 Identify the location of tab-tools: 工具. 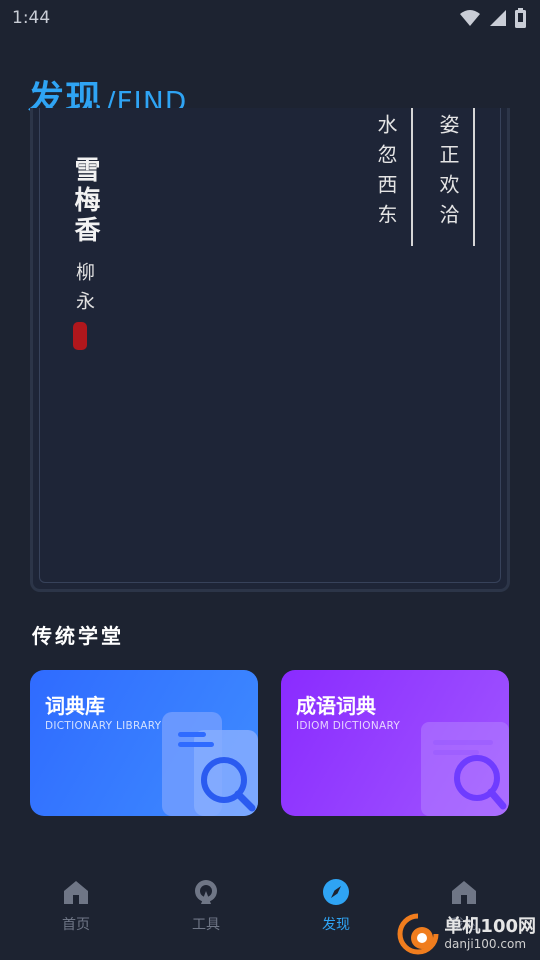
(206, 906).